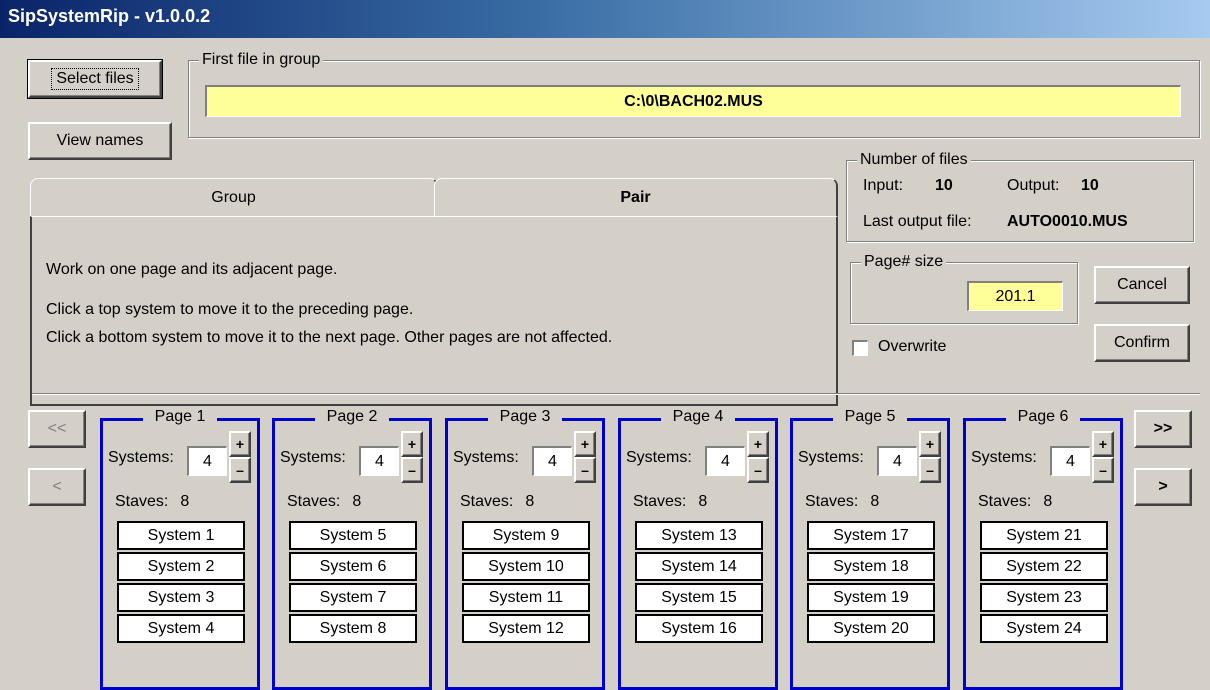  I want to click on system-label: System 17, so click(871, 535).